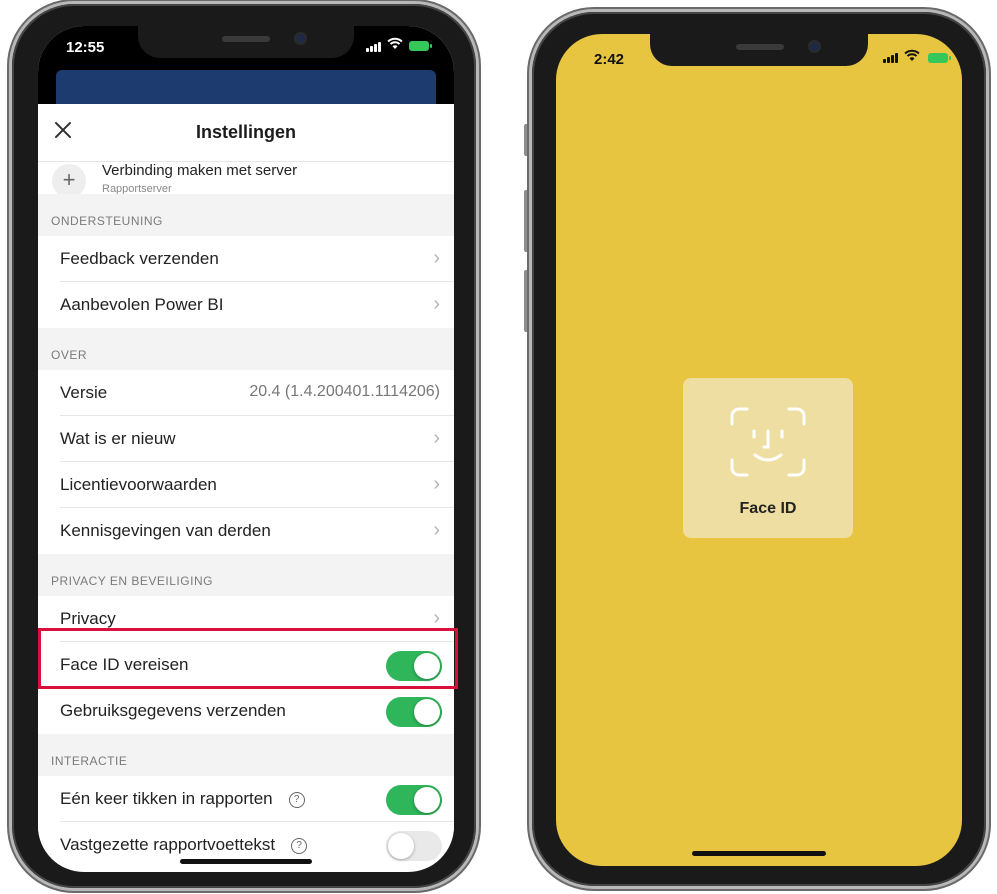 The height and width of the screenshot is (894, 997). I want to click on section-interaction: INTERACTIE, so click(246, 755).